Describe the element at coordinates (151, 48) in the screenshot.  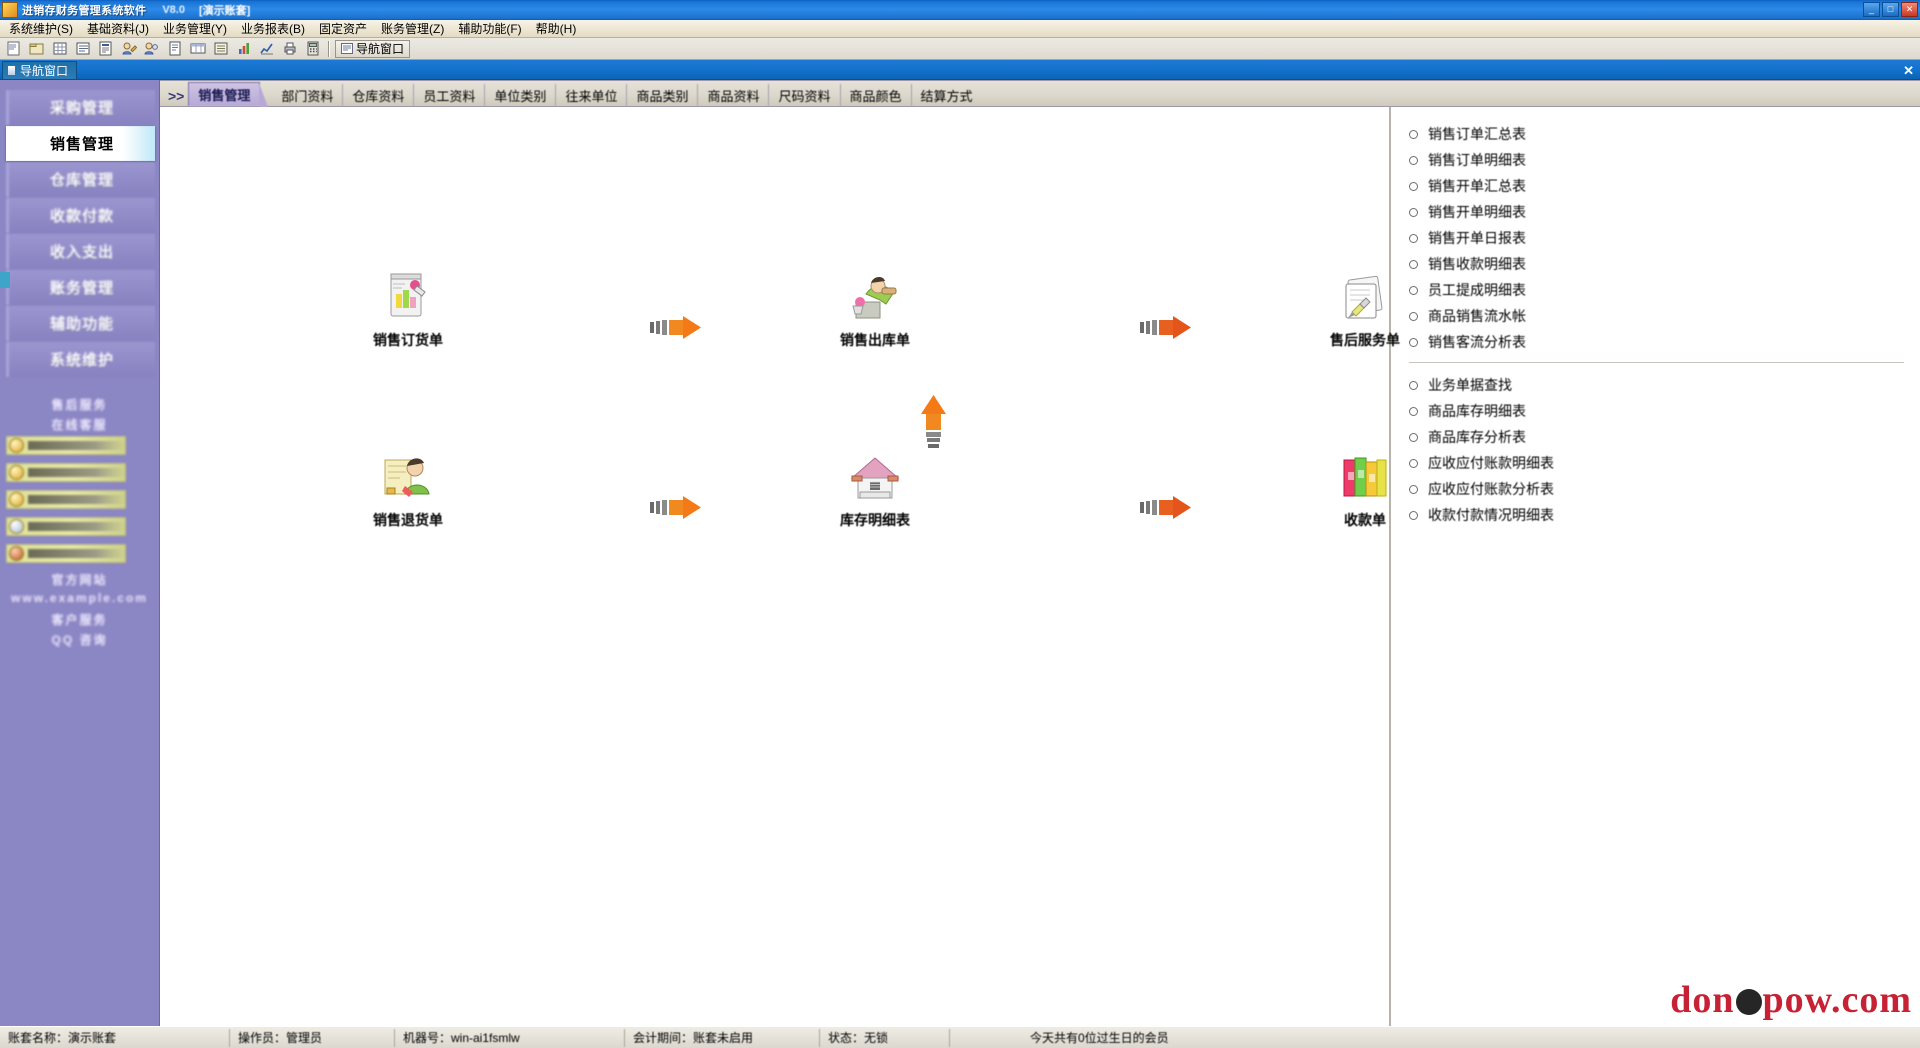
I see `user-group-icon` at that location.